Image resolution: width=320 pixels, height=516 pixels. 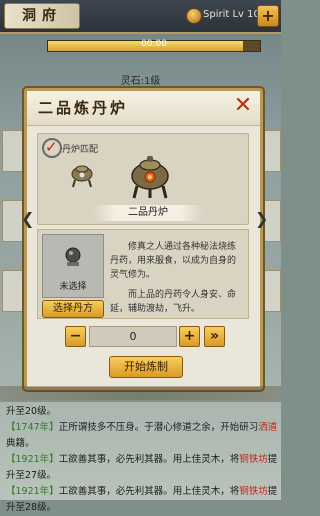 What do you see at coordinates (150, 177) in the screenshot?
I see `big-furnace-icon` at bounding box center [150, 177].